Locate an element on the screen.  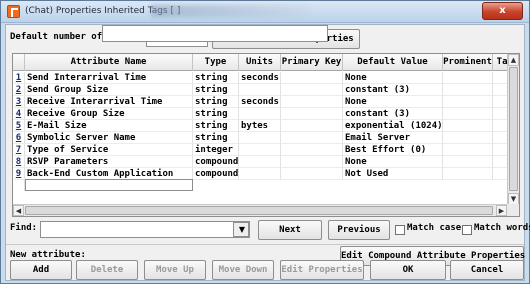
row-number-cell: 8 is located at coordinates (19, 162).